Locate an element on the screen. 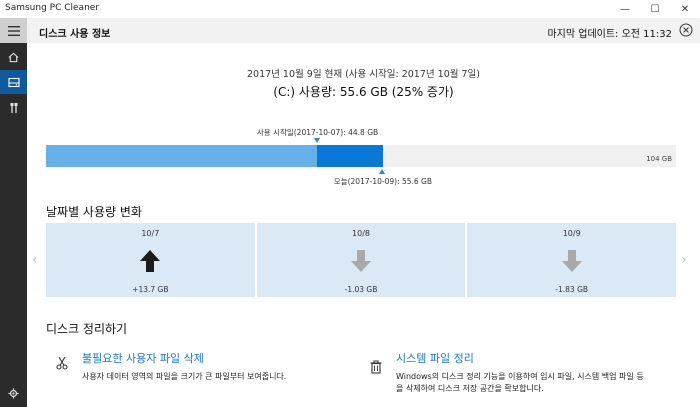 The image size is (700, 407). nav-rail is located at coordinates (13, 212).